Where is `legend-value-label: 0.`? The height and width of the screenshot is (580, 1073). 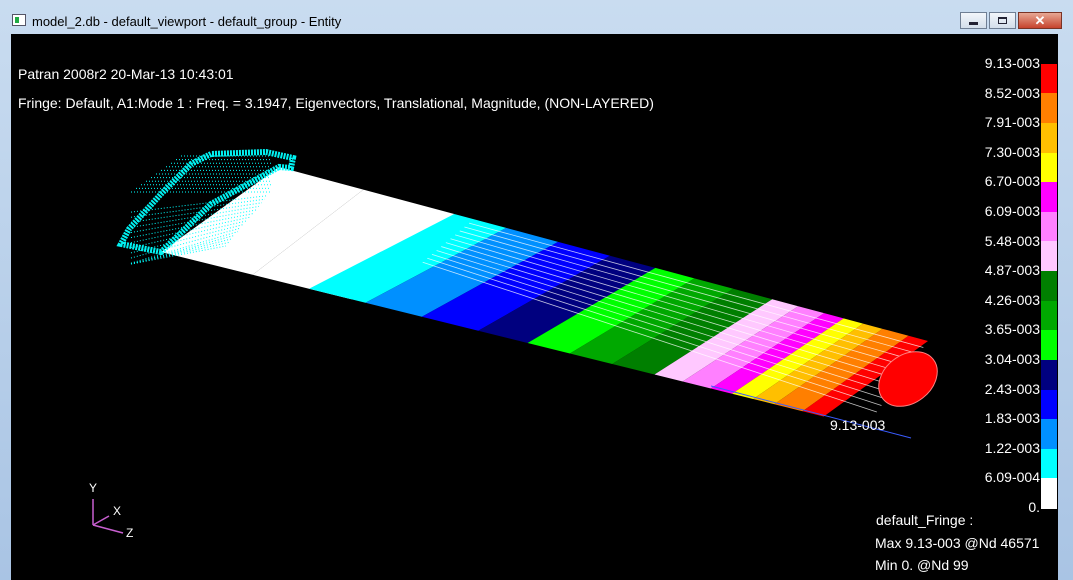
legend-value-label: 0. is located at coordinates (1034, 507).